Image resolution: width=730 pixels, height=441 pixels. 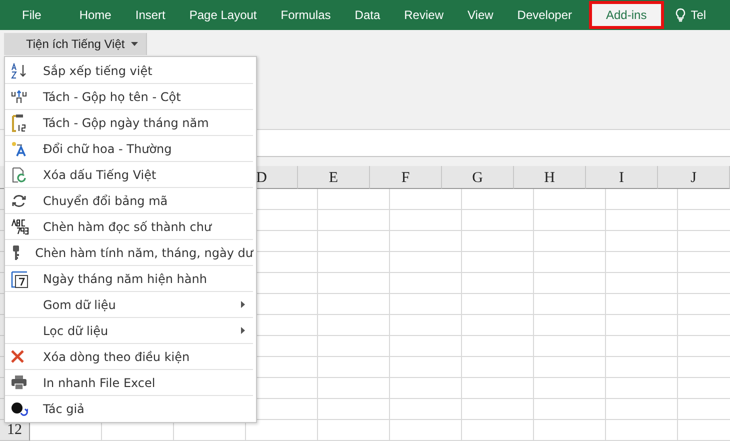 I want to click on menu-item: Tách - Gộp họ tên - Cột, so click(x=129, y=97).